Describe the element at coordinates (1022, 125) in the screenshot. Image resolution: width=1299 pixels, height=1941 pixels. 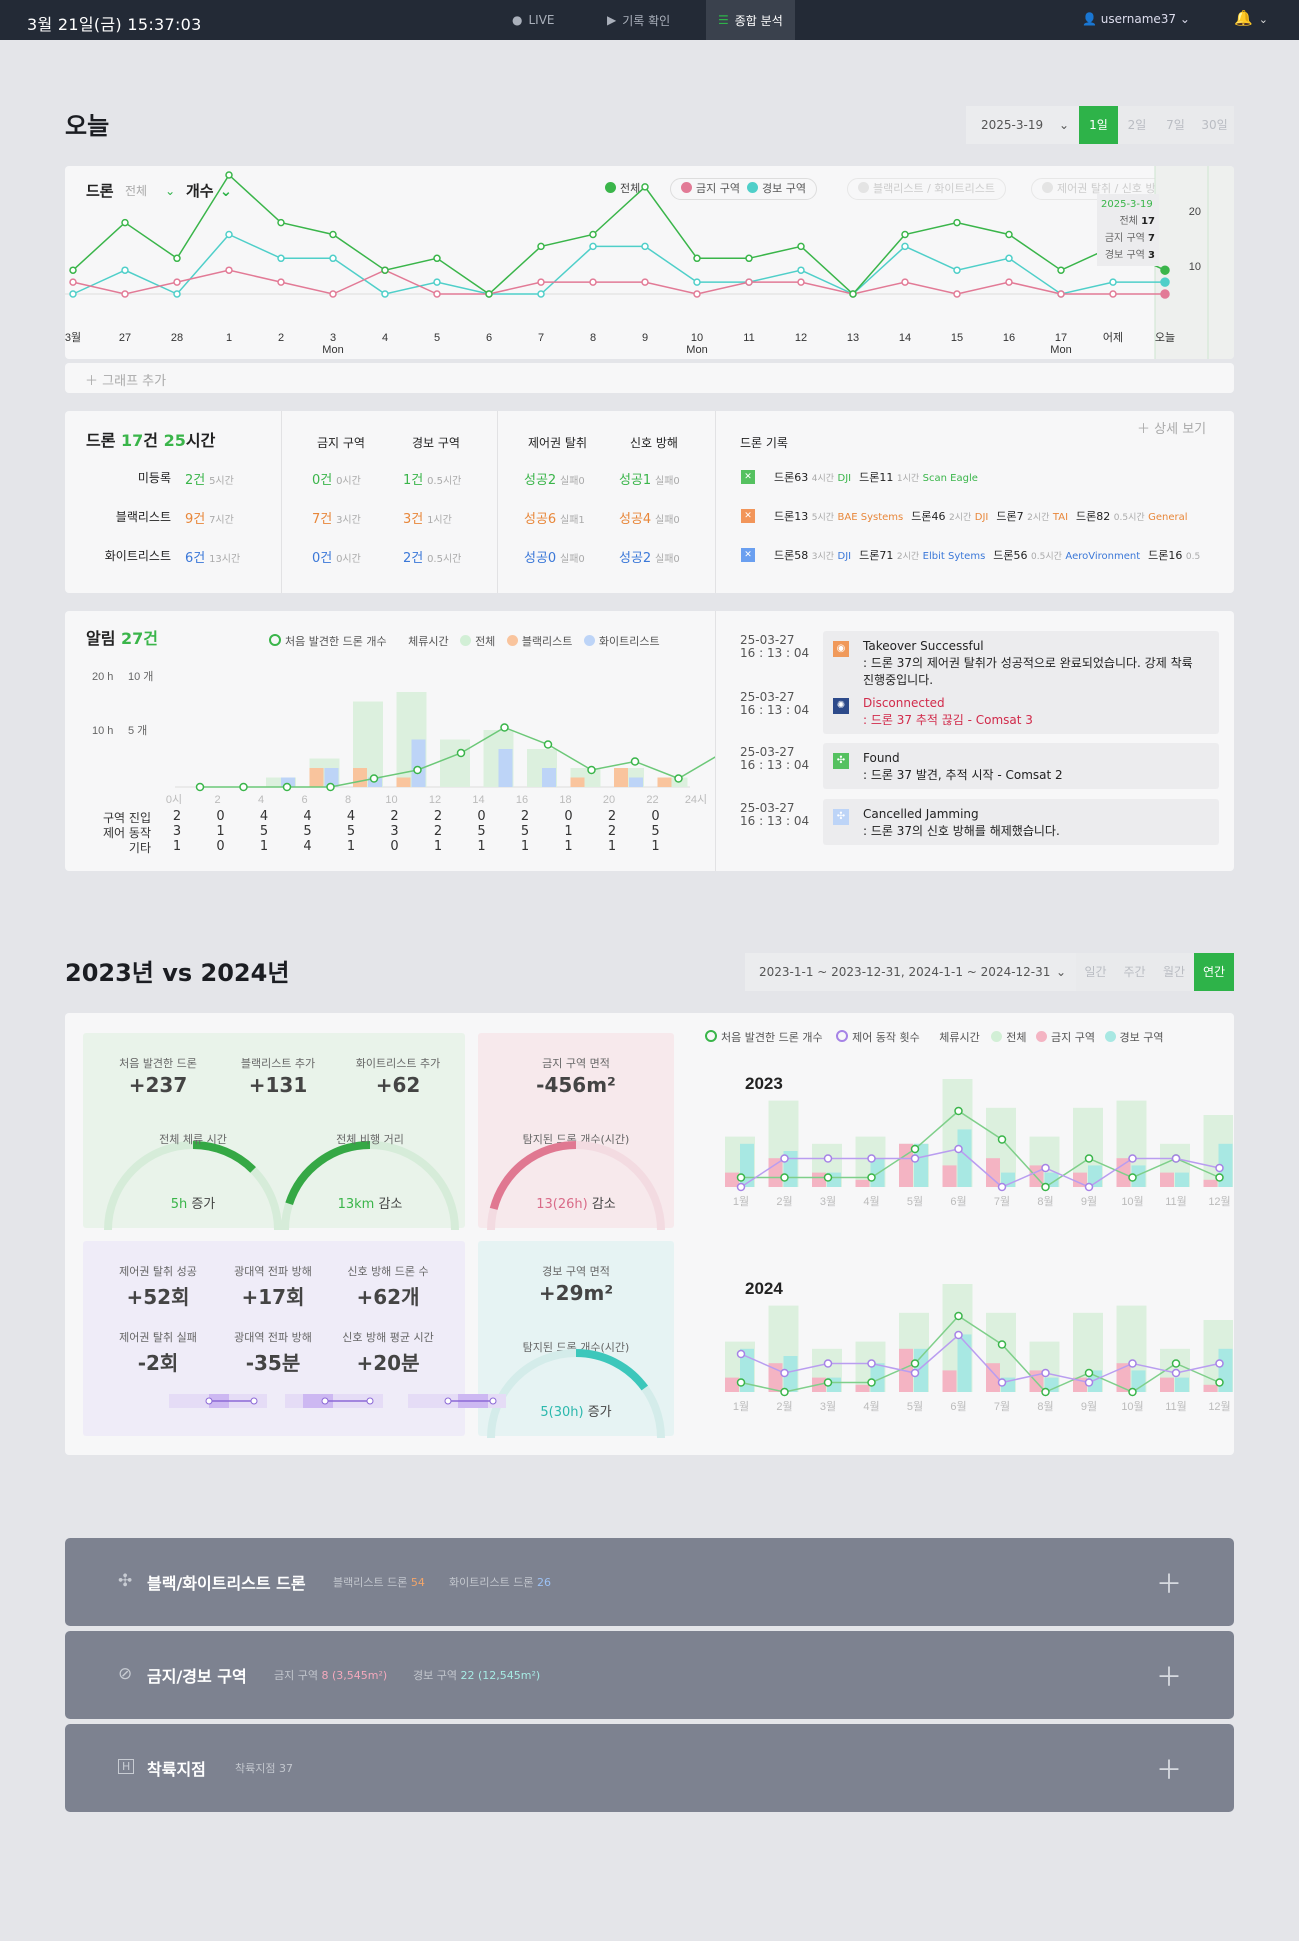
I see `date-select: 2025-3-19 ⌄` at that location.